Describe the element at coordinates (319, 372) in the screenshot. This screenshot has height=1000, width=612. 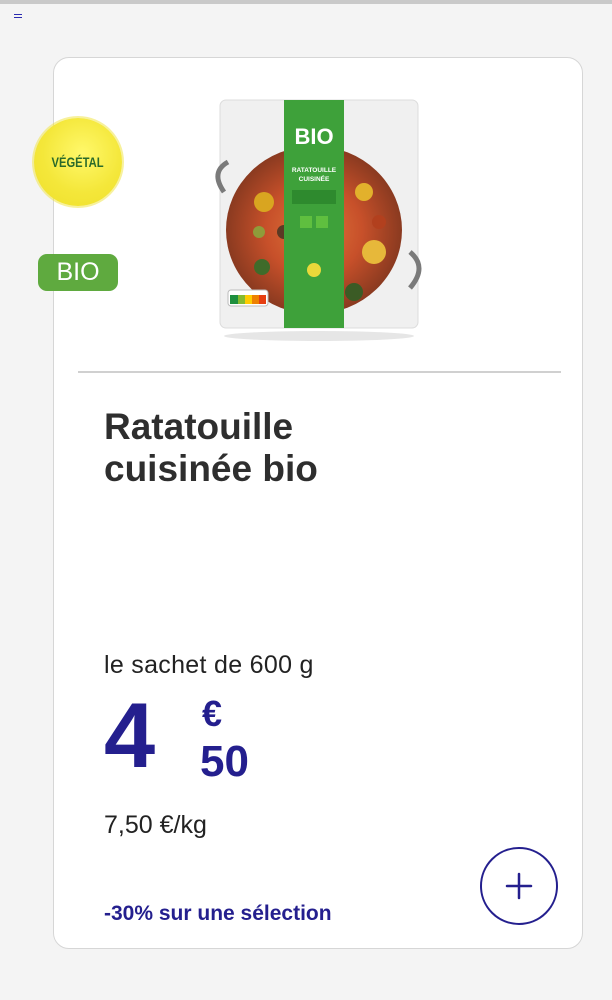
I see `divider` at that location.